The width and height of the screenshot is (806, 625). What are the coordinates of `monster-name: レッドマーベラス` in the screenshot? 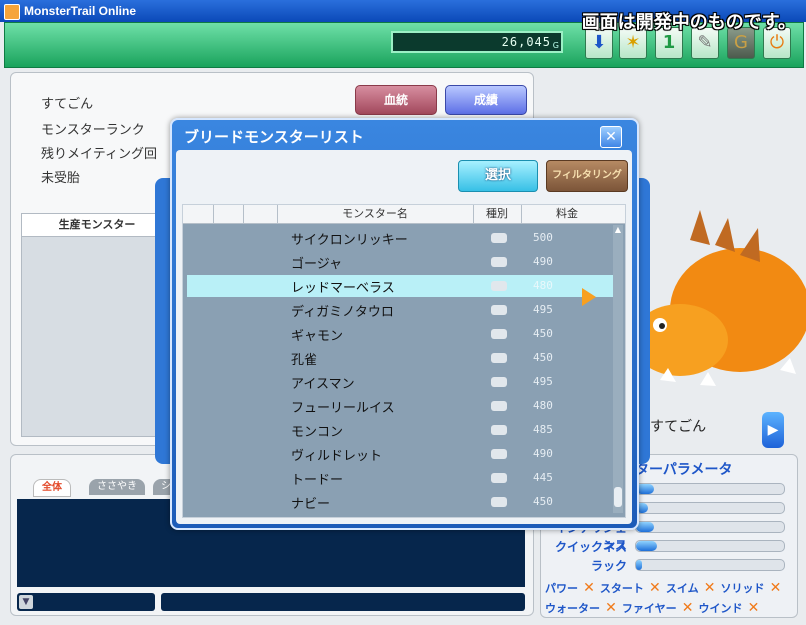 It's located at (343, 288).